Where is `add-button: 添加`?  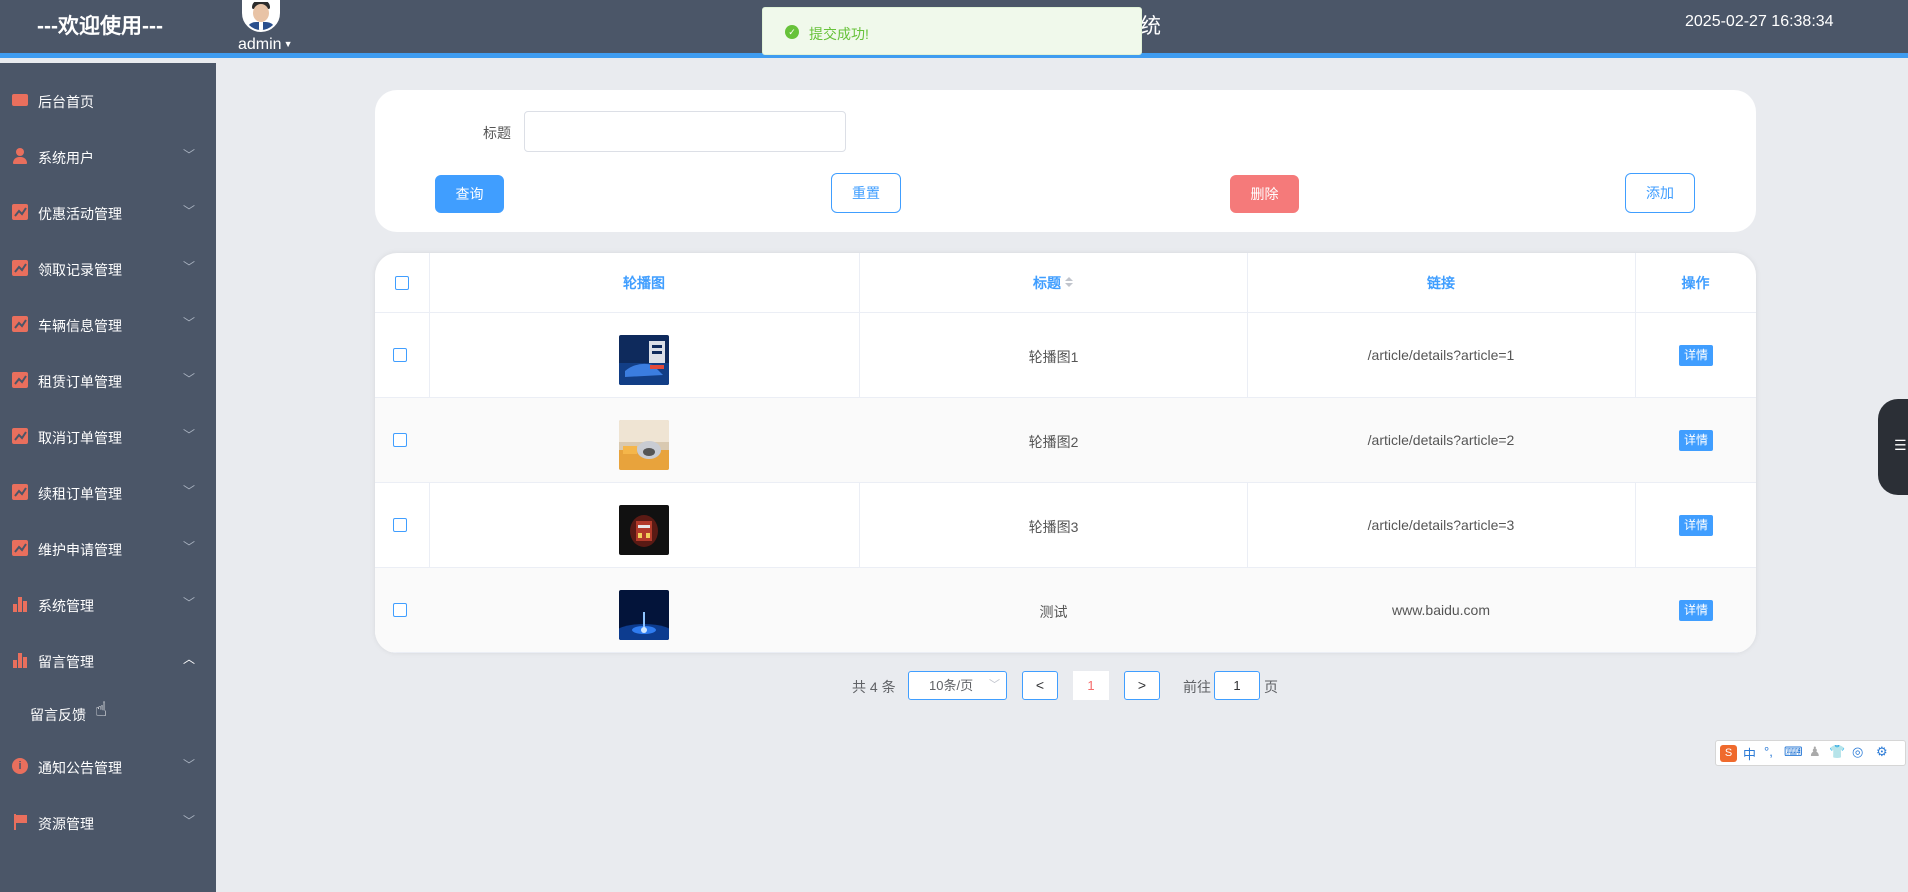 add-button: 添加 is located at coordinates (1660, 193).